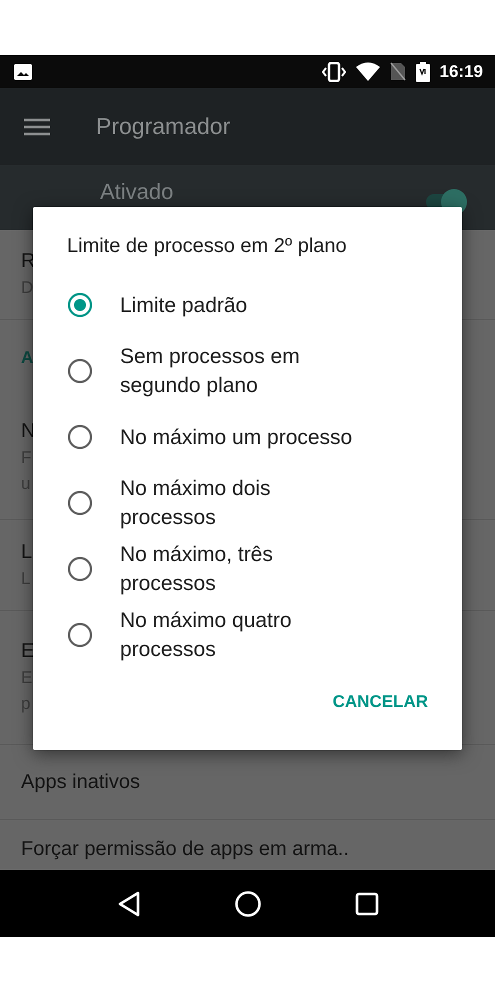  I want to click on option-label: No máximo, três processos, so click(242, 569).